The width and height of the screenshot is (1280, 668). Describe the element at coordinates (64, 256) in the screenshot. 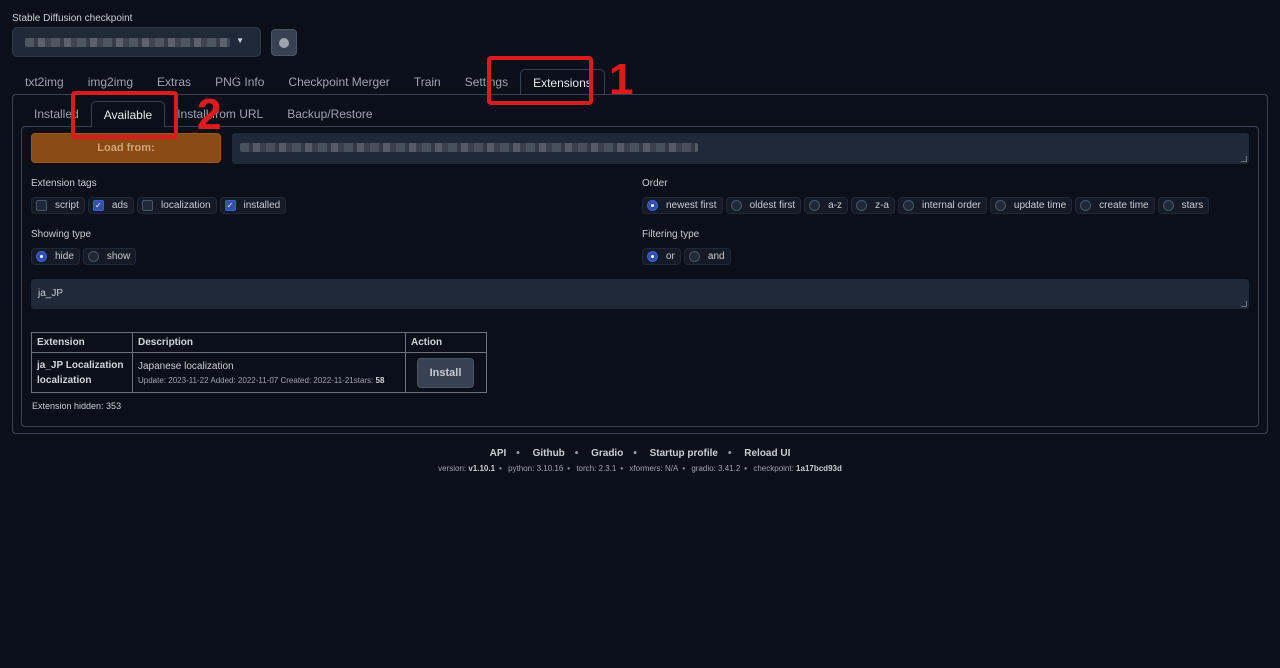

I see `showing-label-text: hide` at that location.